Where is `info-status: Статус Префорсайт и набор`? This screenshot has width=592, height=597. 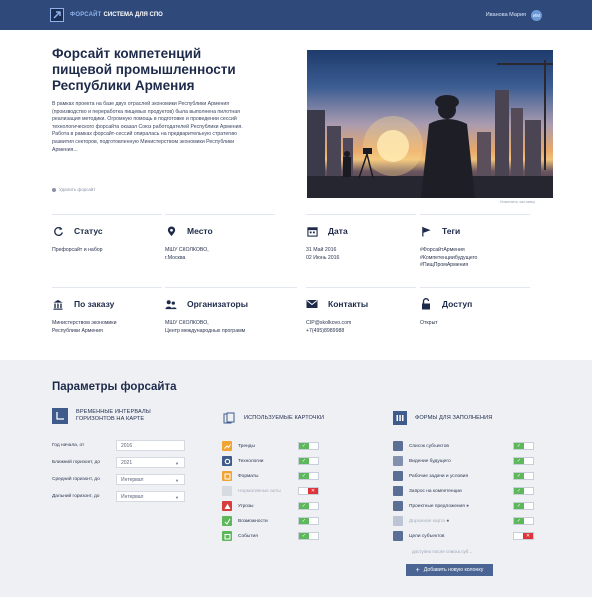
info-status: Статус Префорсайт и набор is located at coordinates (107, 234).